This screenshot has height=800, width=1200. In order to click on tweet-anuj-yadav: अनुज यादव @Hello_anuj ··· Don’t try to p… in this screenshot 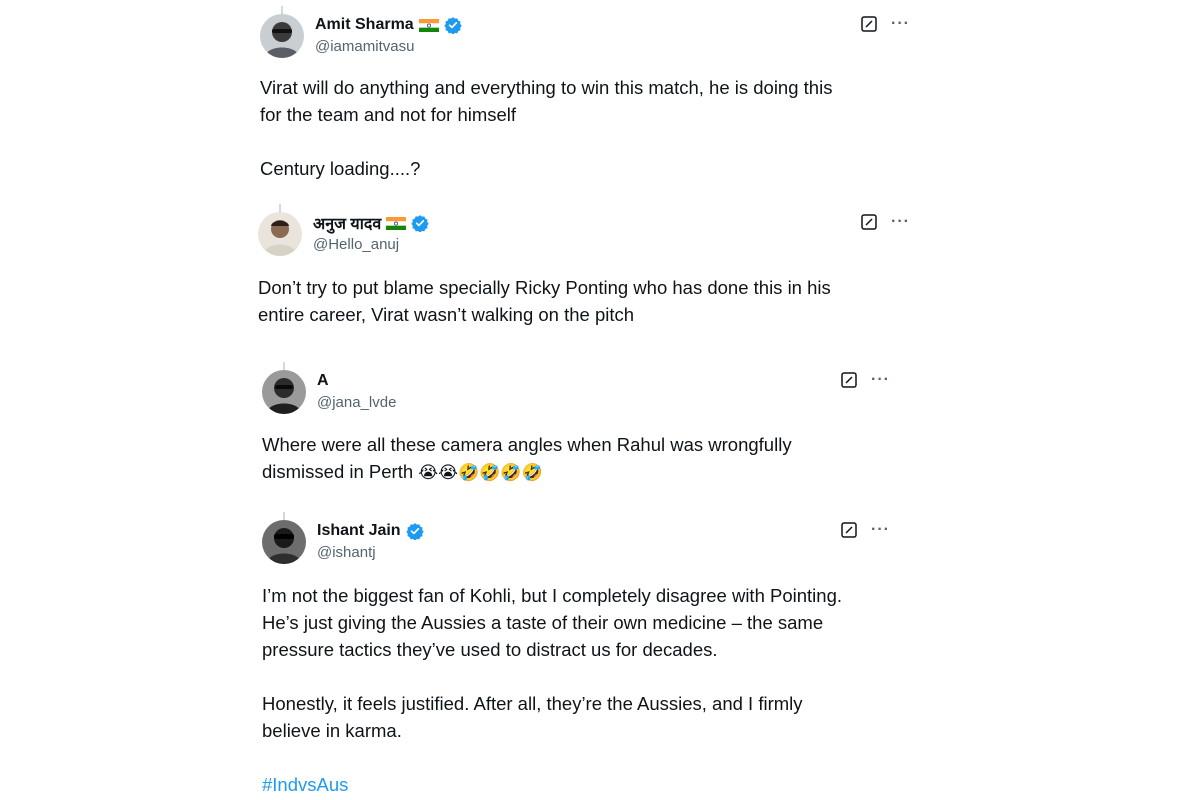, I will do `click(588, 268)`.